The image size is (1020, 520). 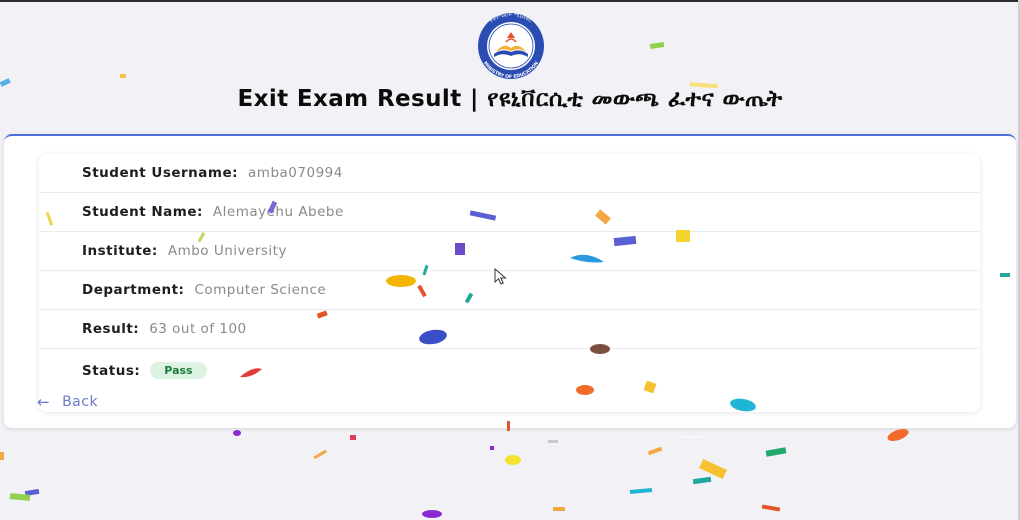 I want to click on username-value: amba070994, so click(x=295, y=173).